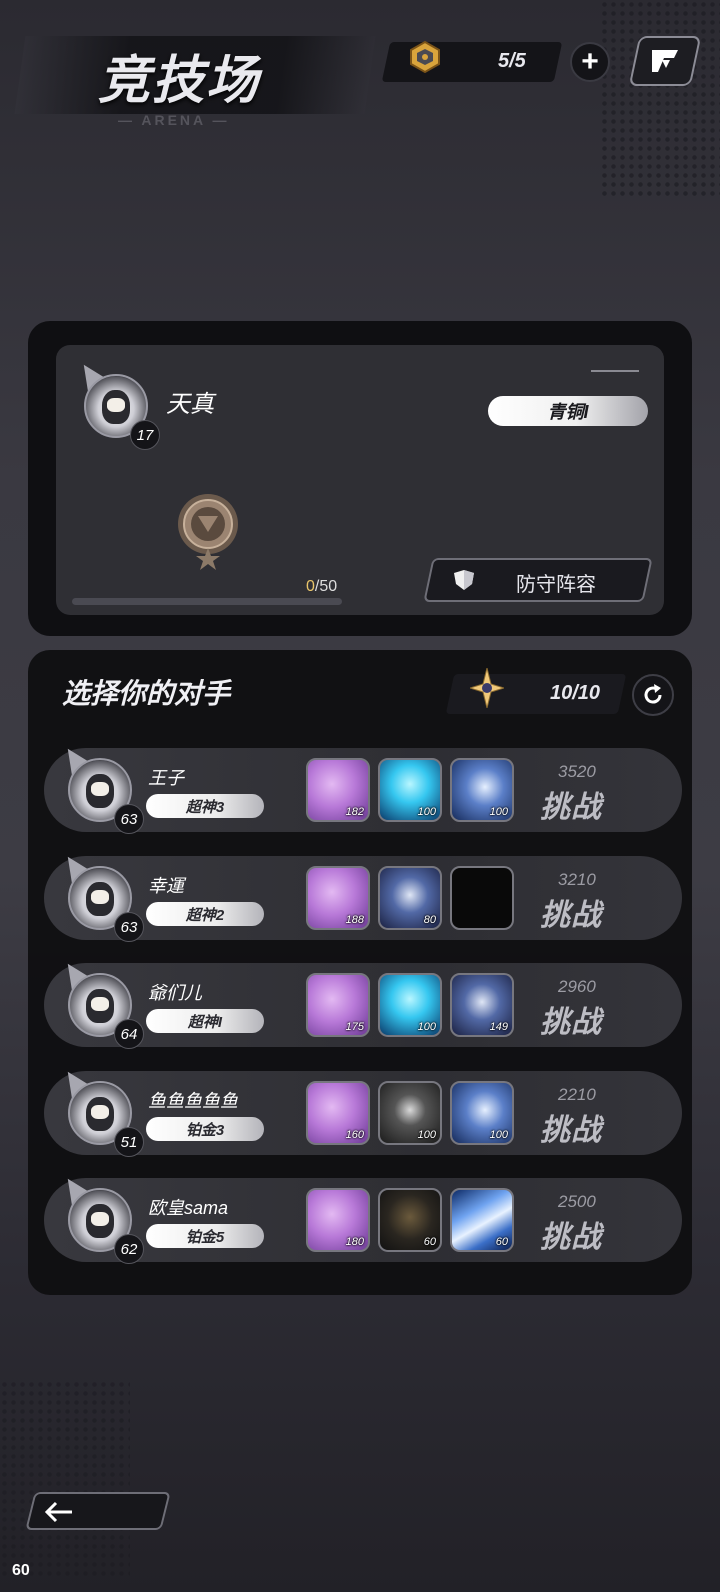 The image size is (720, 1592). What do you see at coordinates (464, 580) in the screenshot?
I see `shield-icon` at bounding box center [464, 580].